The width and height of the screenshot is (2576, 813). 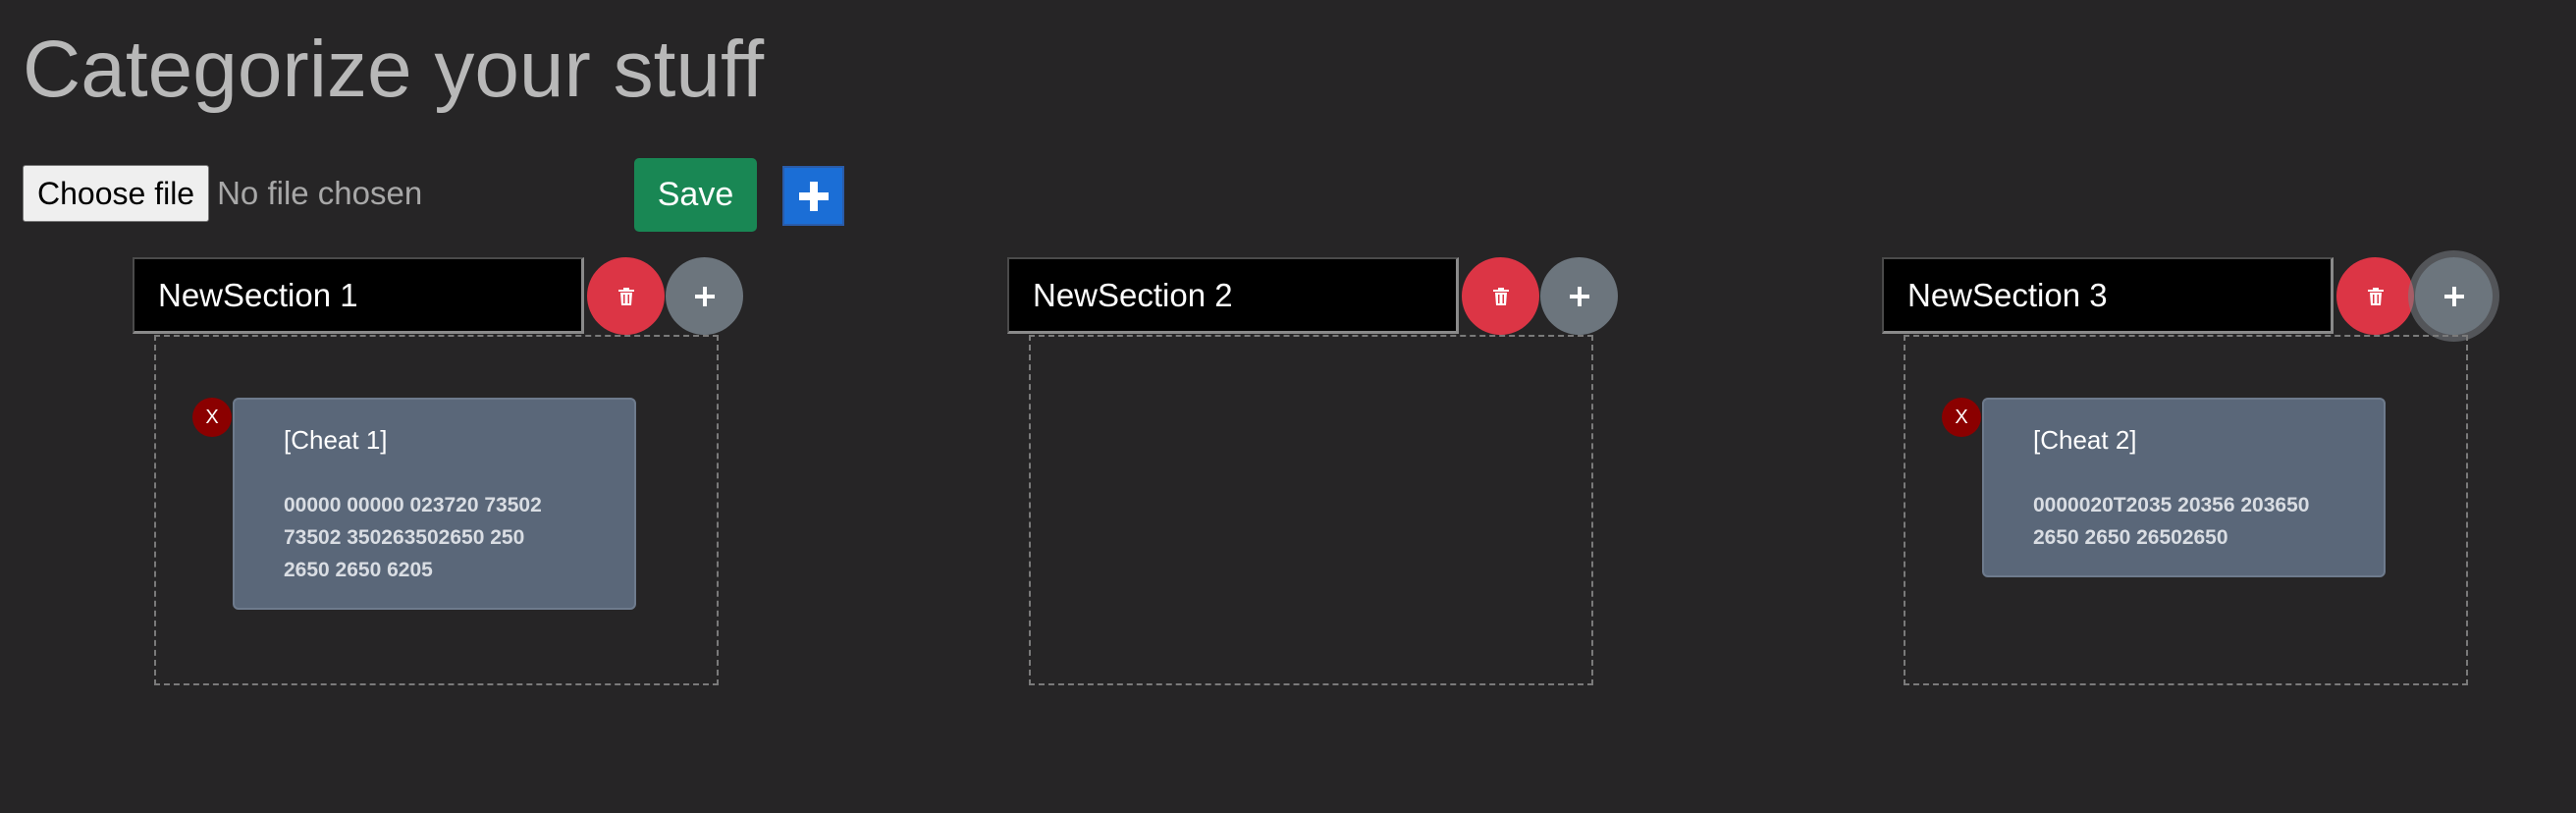 I want to click on file-input: Choose file No file chosen, so click(x=222, y=193).